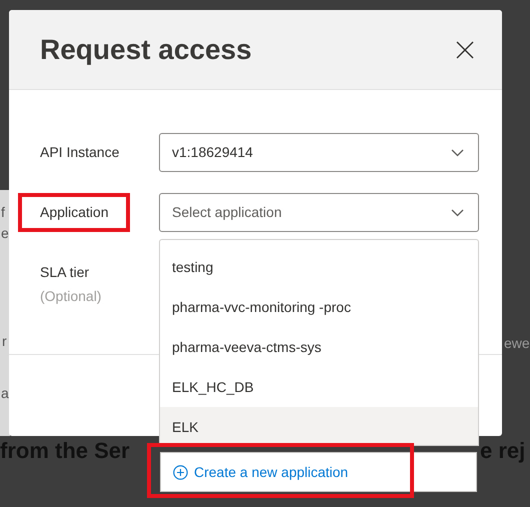 The height and width of the screenshot is (507, 530). What do you see at coordinates (80, 152) in the screenshot?
I see `field-label: API Instance` at bounding box center [80, 152].